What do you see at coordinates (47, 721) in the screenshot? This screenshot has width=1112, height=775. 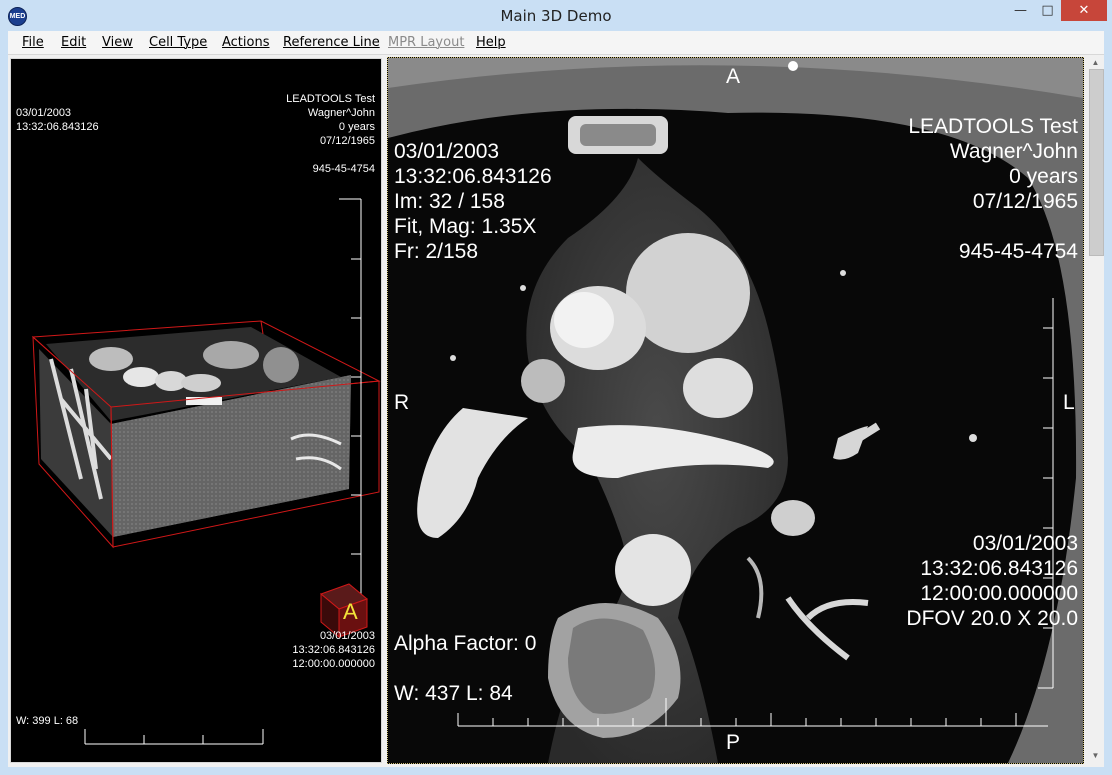 I see `left-window-level: W: 399 L: 68` at bounding box center [47, 721].